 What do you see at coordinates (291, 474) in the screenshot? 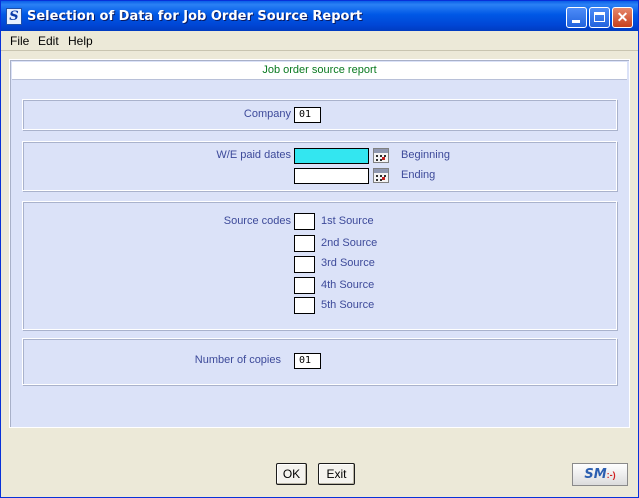
I see `ok-button: OK` at bounding box center [291, 474].